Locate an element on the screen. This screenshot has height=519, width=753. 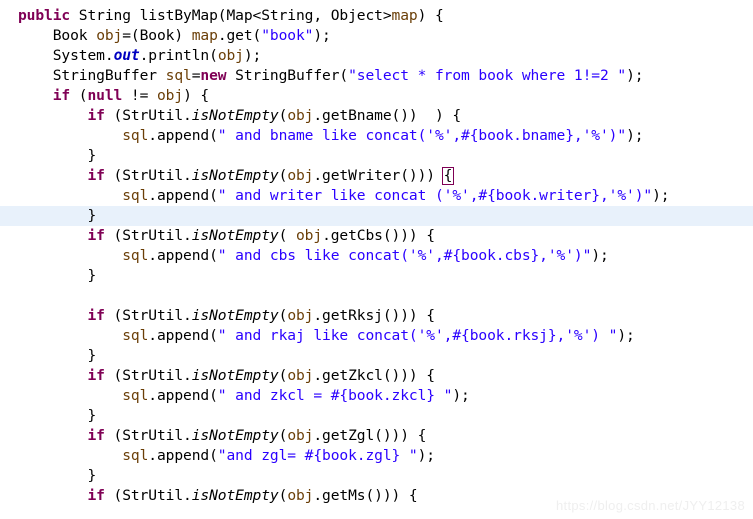
code-line-content: if (StrUtil.isNotEmpty(obj.getRksj())) { is located at coordinates (227, 315).